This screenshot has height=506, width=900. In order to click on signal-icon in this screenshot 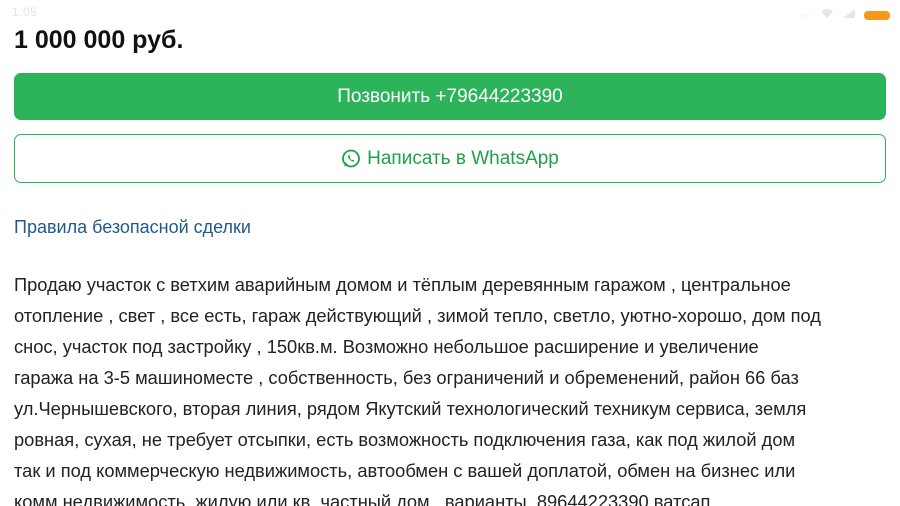, I will do `click(849, 15)`.